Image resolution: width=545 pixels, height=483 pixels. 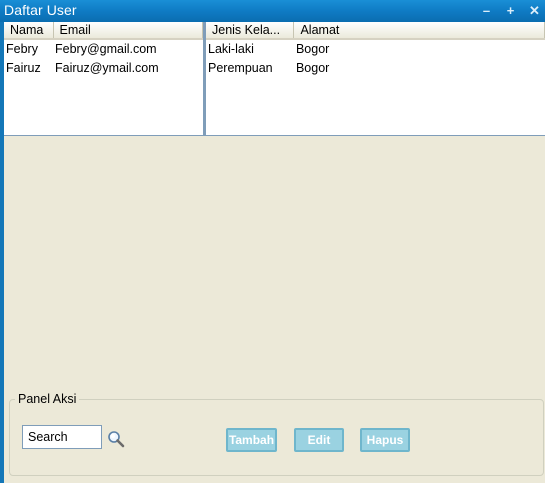 I want to click on cell-nama: Fairuz, so click(x=23, y=67).